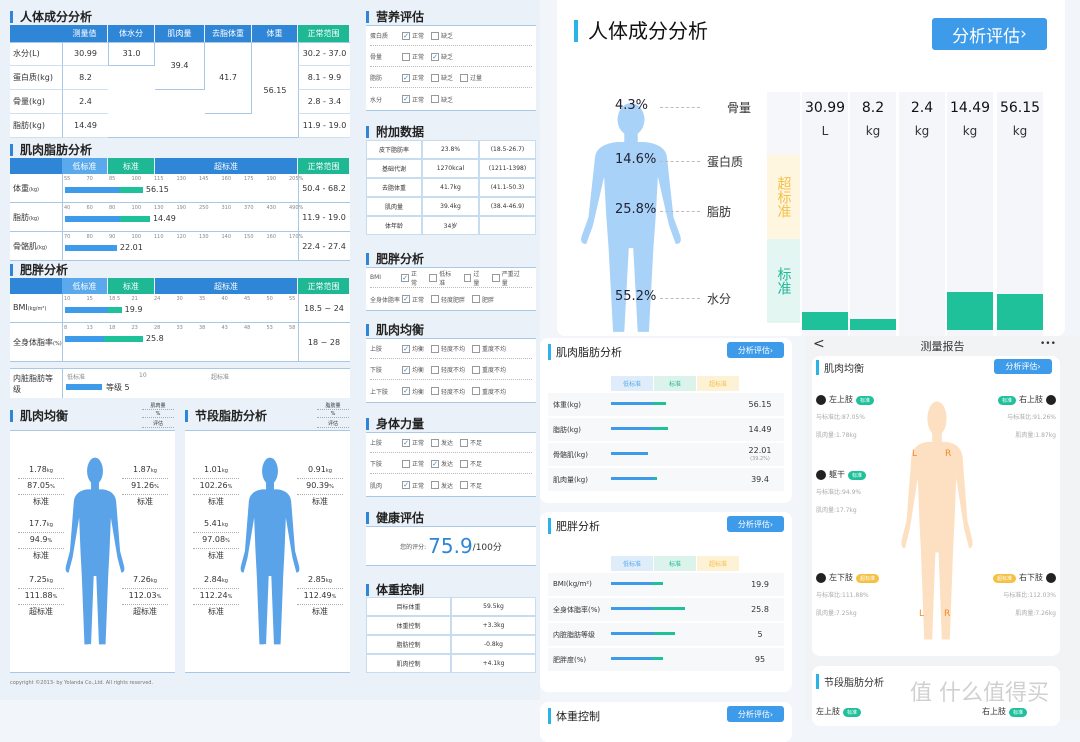  I want to click on column-header: 体水分, so click(131, 33).